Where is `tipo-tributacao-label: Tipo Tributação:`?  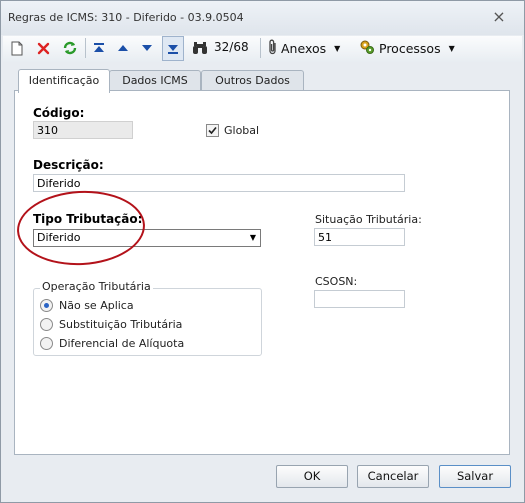
tipo-tributacao-label: Tipo Tributação: is located at coordinates (88, 219).